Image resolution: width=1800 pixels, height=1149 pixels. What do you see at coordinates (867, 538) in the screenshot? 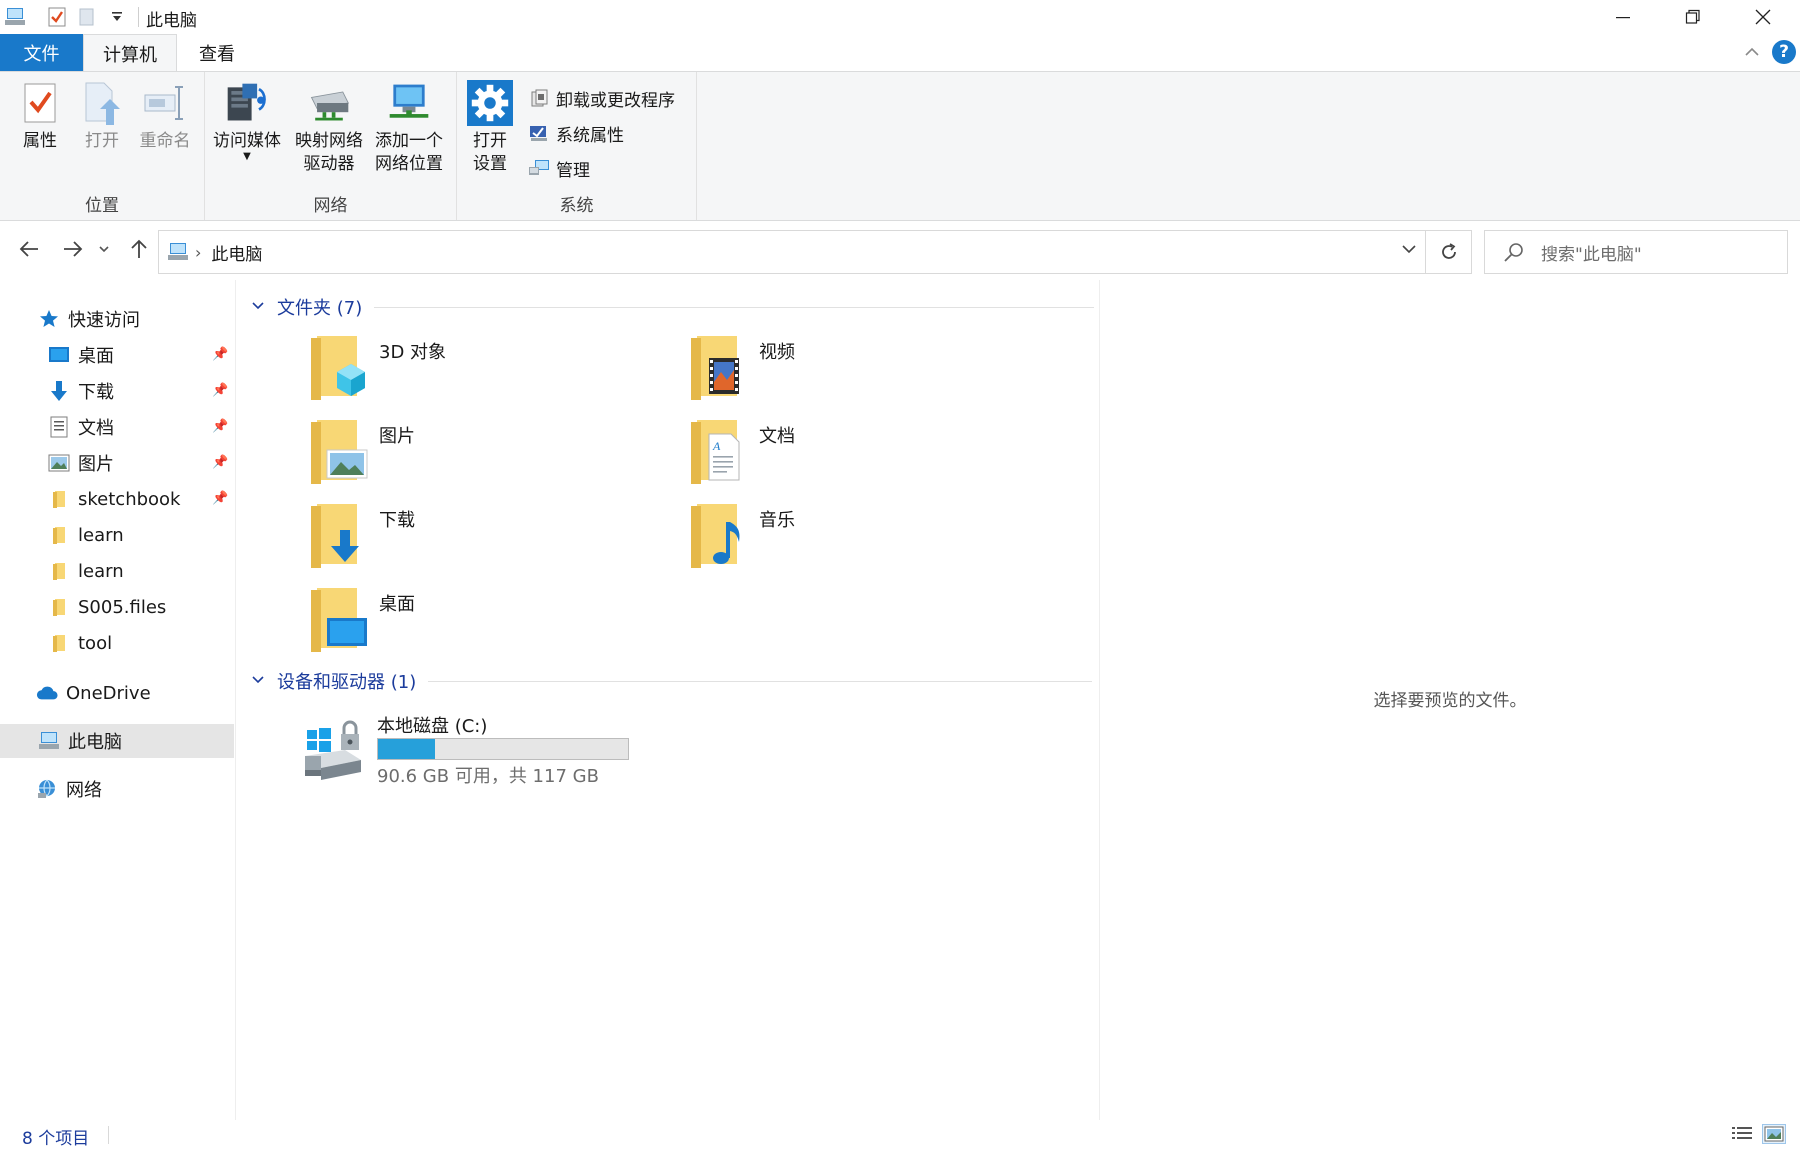
I see `folder-tile-music: 音乐` at bounding box center [867, 538].